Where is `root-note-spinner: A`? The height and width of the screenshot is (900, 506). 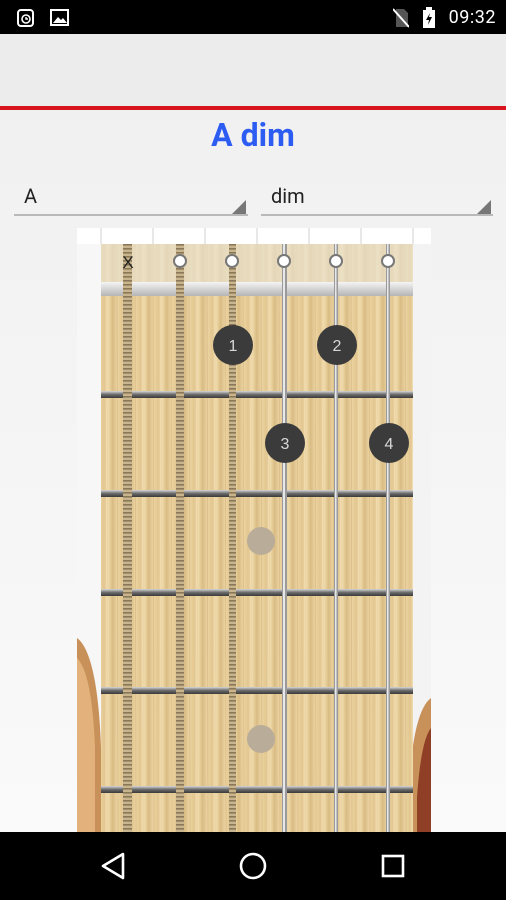
root-note-spinner: A is located at coordinates (131, 196).